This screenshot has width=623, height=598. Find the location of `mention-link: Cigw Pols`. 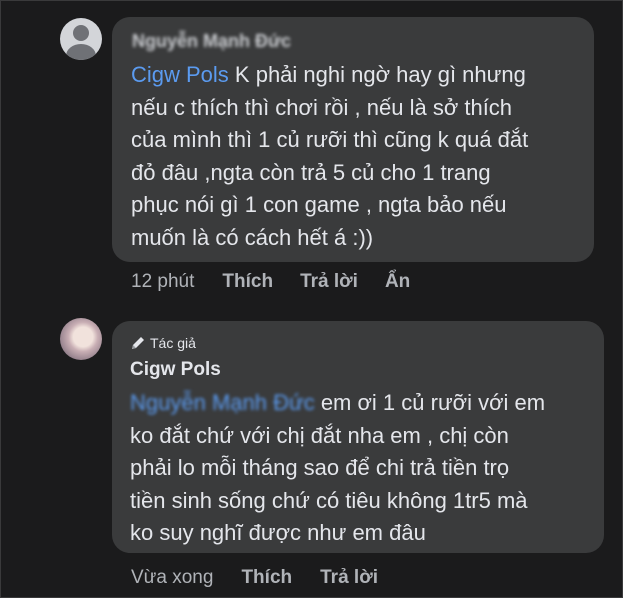

mention-link: Cigw Pols is located at coordinates (180, 74).